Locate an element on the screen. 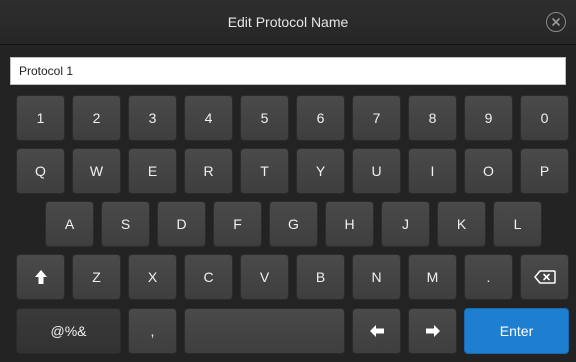 The height and width of the screenshot is (362, 576). key-r: R is located at coordinates (208, 171).